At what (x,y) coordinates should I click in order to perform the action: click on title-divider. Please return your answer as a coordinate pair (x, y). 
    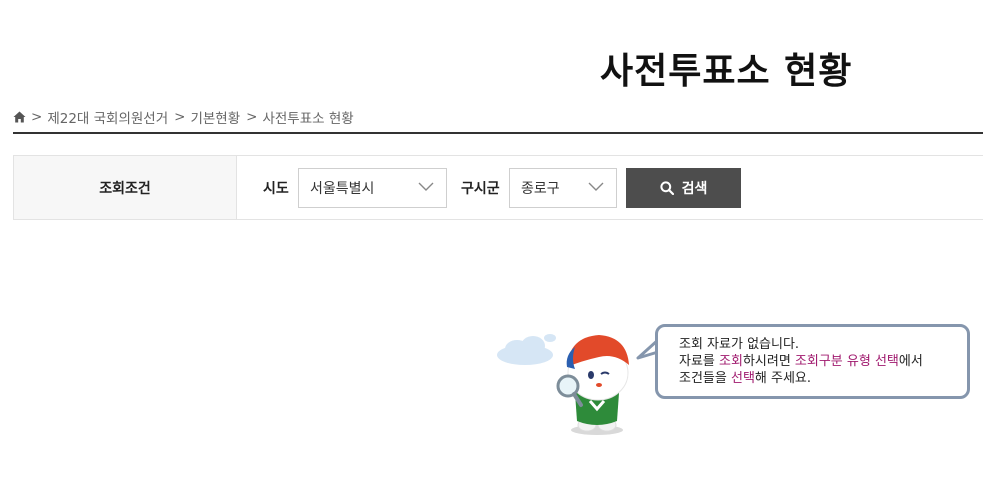
    Looking at the image, I should click on (498, 133).